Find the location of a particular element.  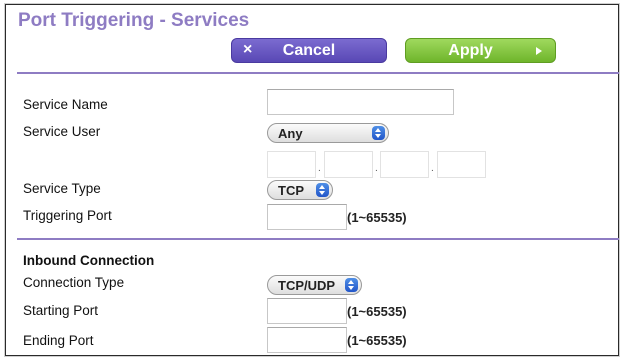

service-user-label: Service User is located at coordinates (62, 131).